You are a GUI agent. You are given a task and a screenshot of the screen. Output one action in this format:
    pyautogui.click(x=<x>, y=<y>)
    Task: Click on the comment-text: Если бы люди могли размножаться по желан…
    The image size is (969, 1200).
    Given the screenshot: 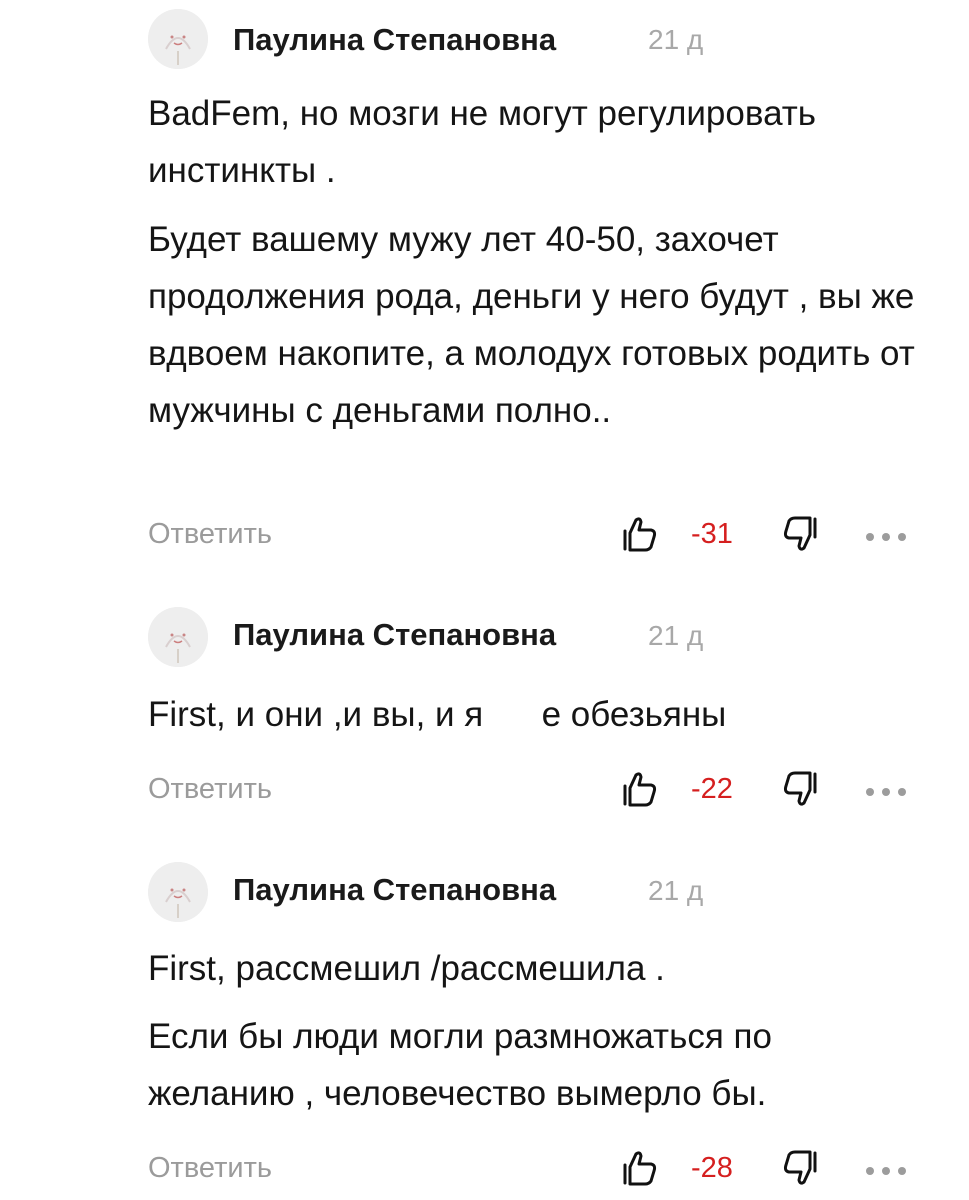 What is the action you would take?
    pyautogui.click(x=460, y=1065)
    